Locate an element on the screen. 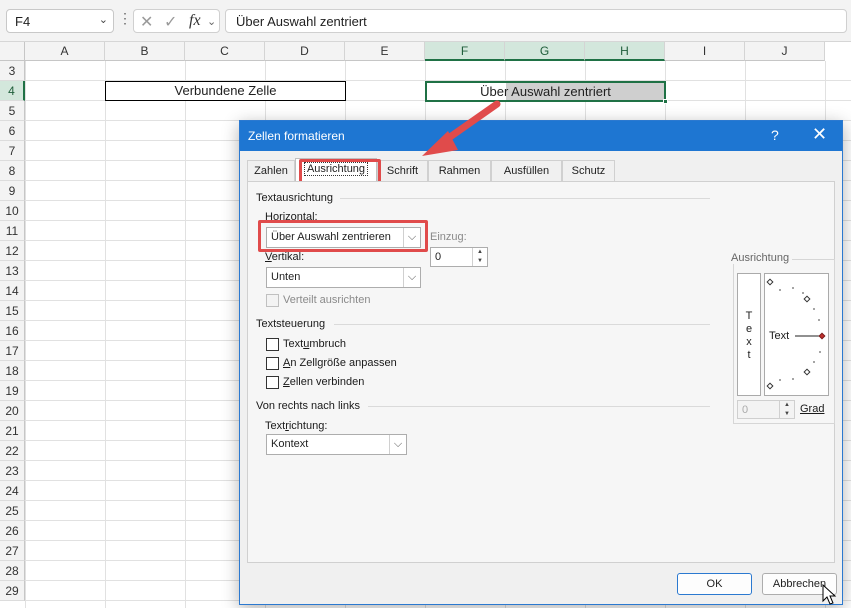  mouse-cursor-icon is located at coordinates (829, 594).